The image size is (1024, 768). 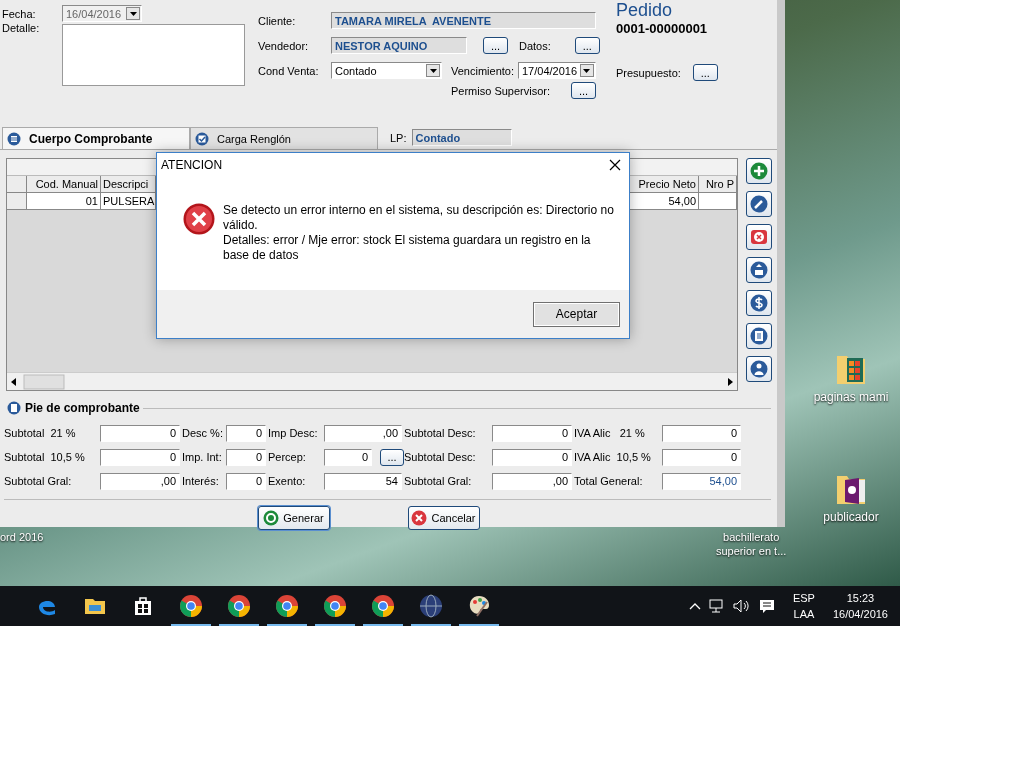 What do you see at coordinates (64, 184) in the screenshot?
I see `column-header: Cod. Manual` at bounding box center [64, 184].